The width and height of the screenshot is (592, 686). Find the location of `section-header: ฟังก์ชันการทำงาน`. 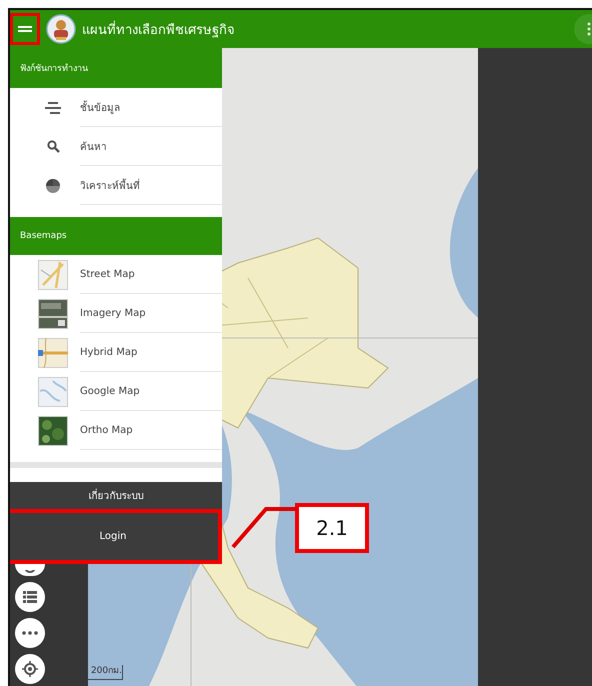

section-header: ฟังก์ชันการทำงาน is located at coordinates (116, 68).